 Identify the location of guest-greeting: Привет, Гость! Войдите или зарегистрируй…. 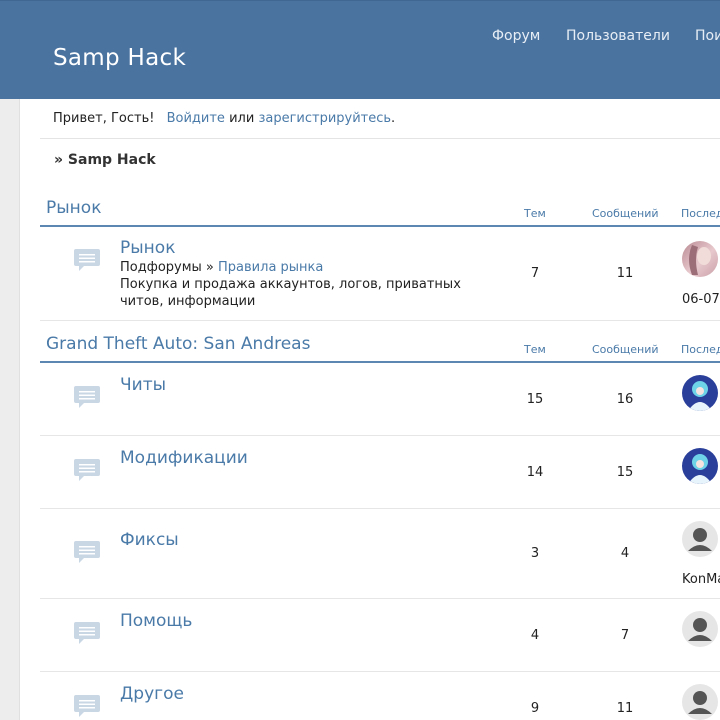
(224, 119).